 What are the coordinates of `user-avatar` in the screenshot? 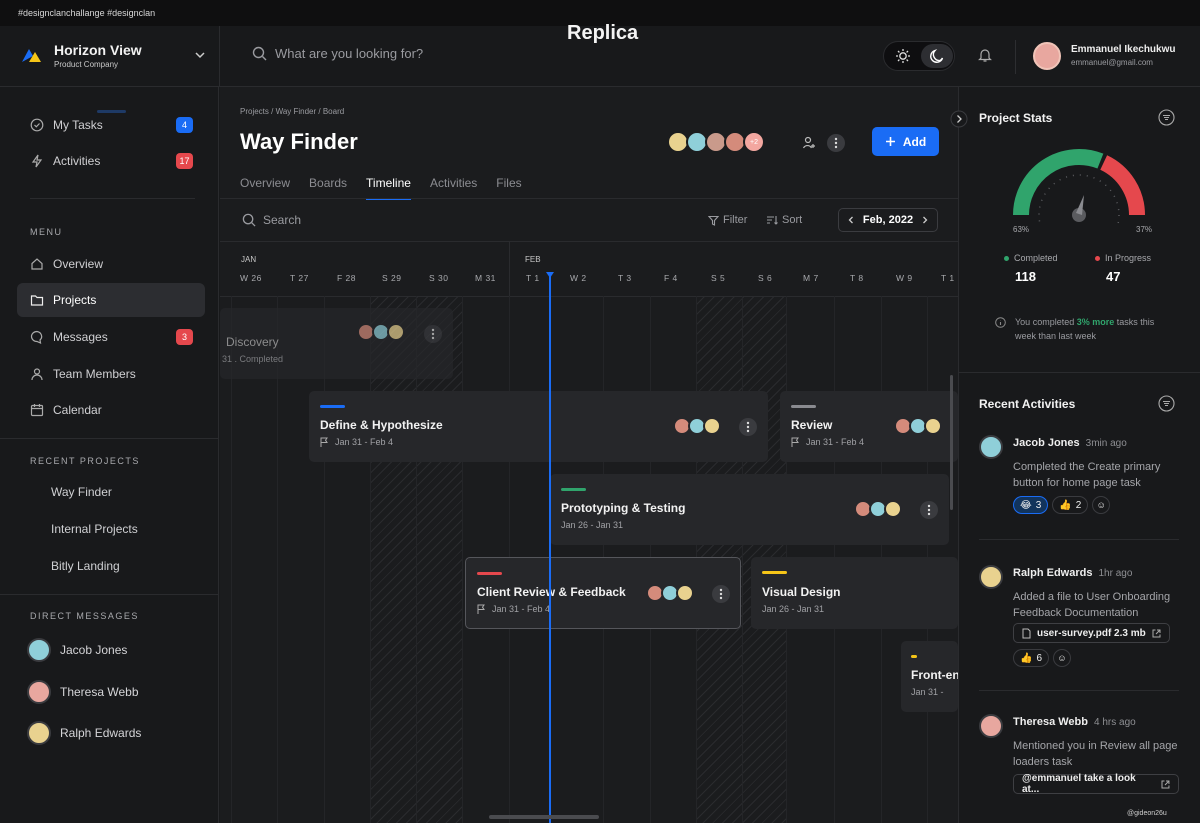 It's located at (1047, 56).